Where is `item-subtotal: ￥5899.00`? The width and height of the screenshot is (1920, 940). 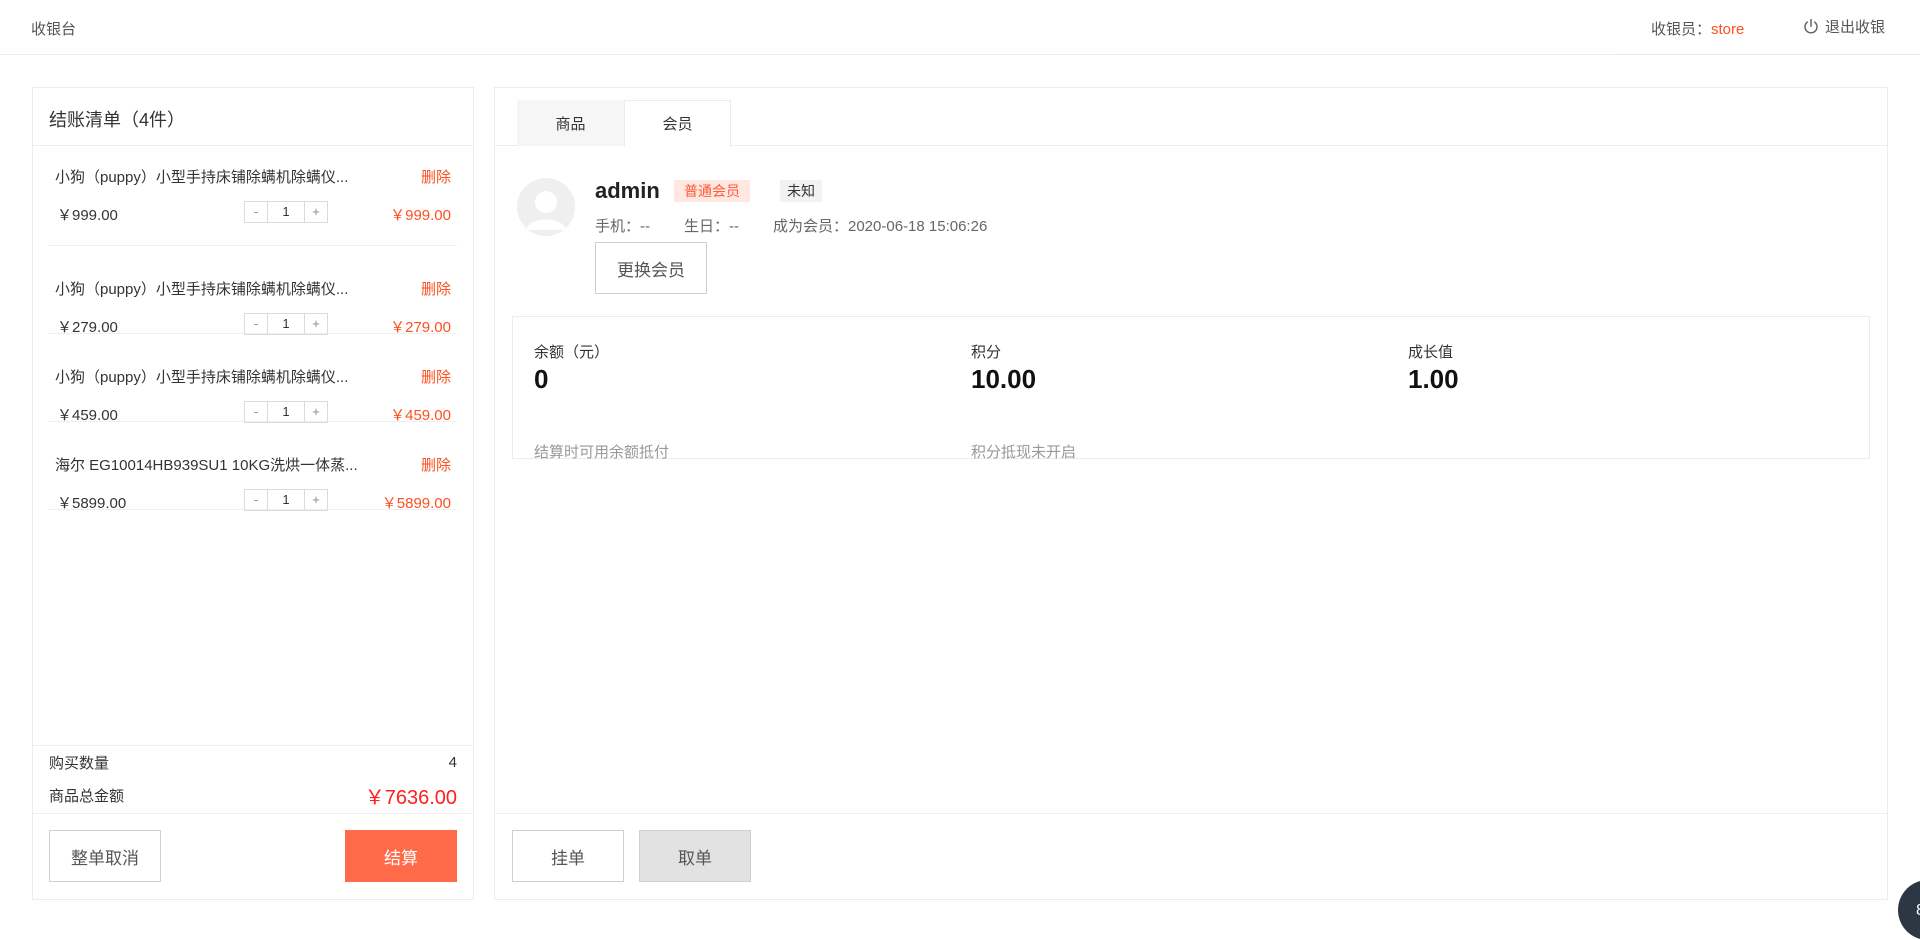
item-subtotal: ￥5899.00 is located at coordinates (416, 503).